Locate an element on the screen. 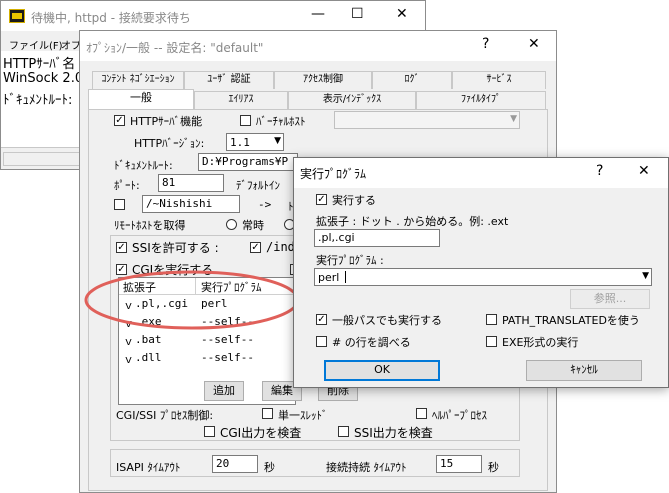 This screenshot has height=493, width=669. tab-general: 一般 is located at coordinates (141, 99).